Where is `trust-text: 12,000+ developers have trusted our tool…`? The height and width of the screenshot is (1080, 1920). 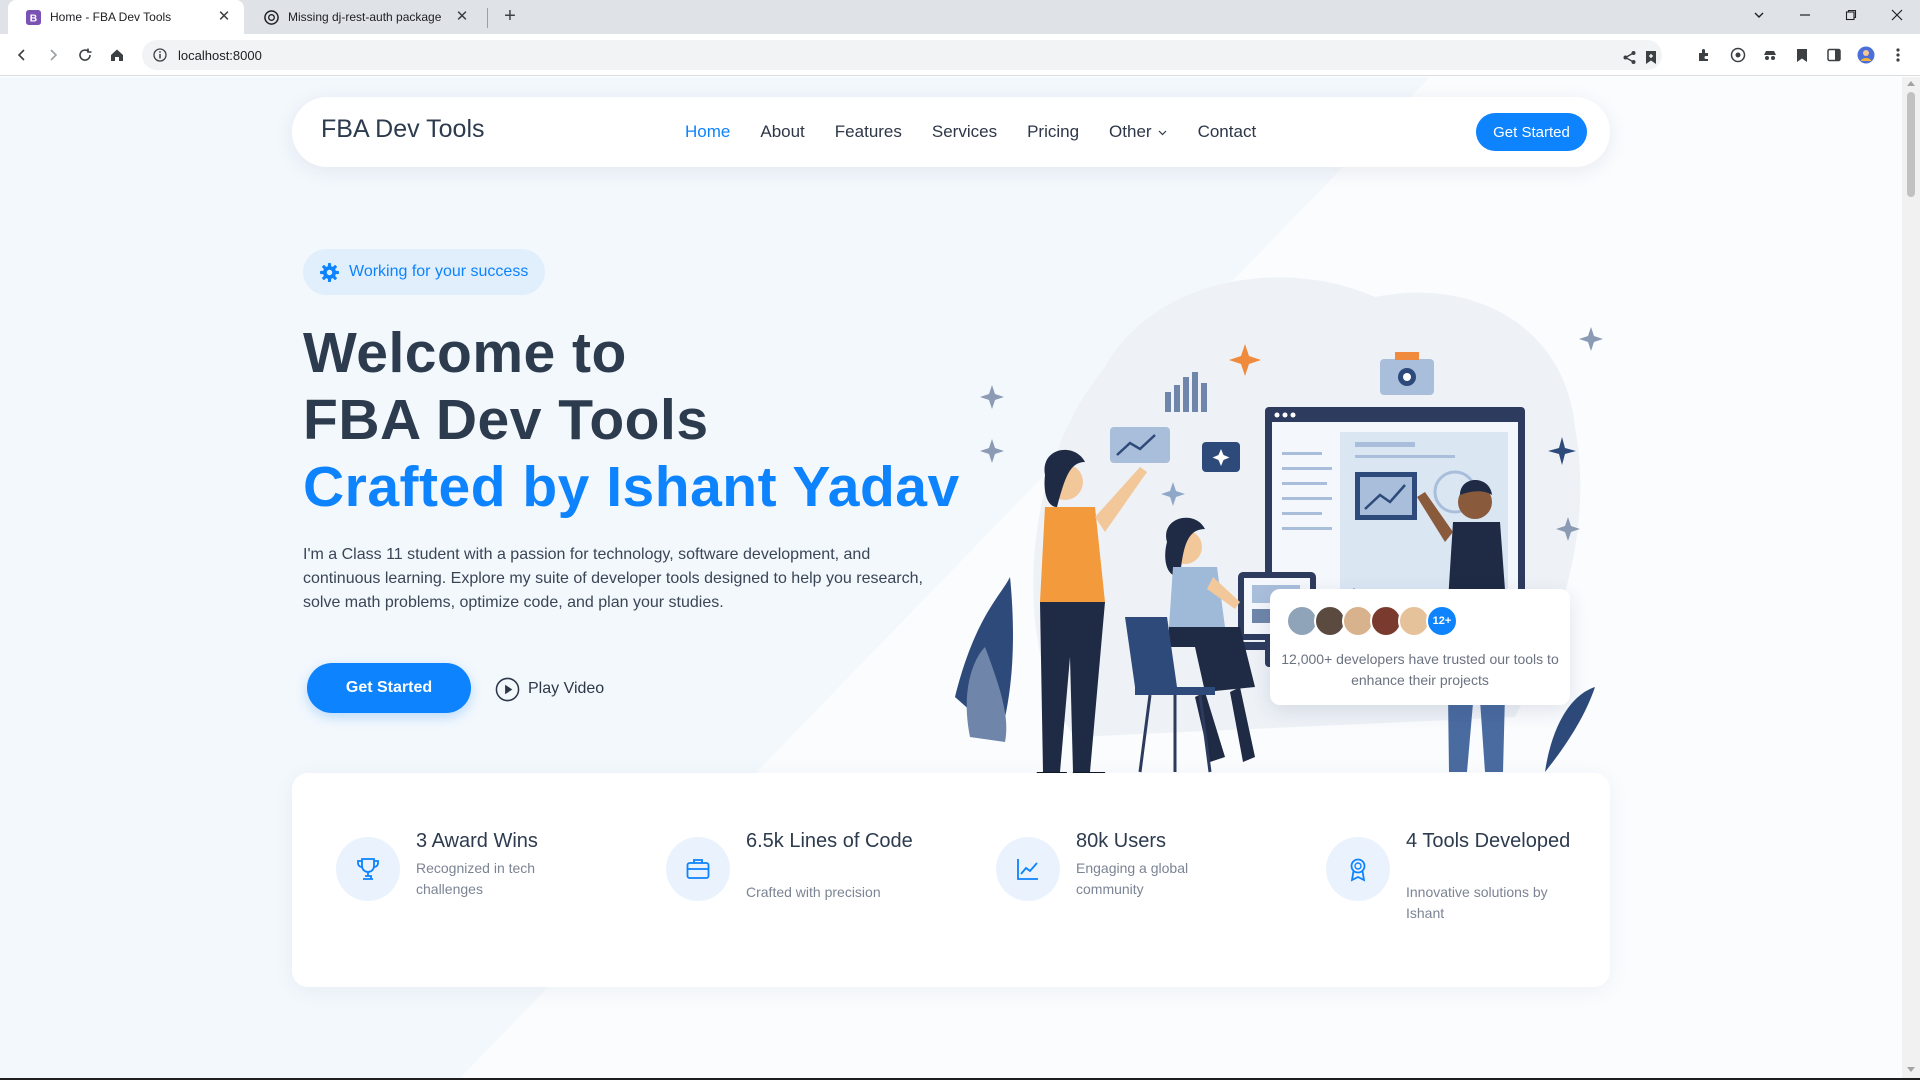
trust-text: 12,000+ developers have trusted our tool… is located at coordinates (1420, 669).